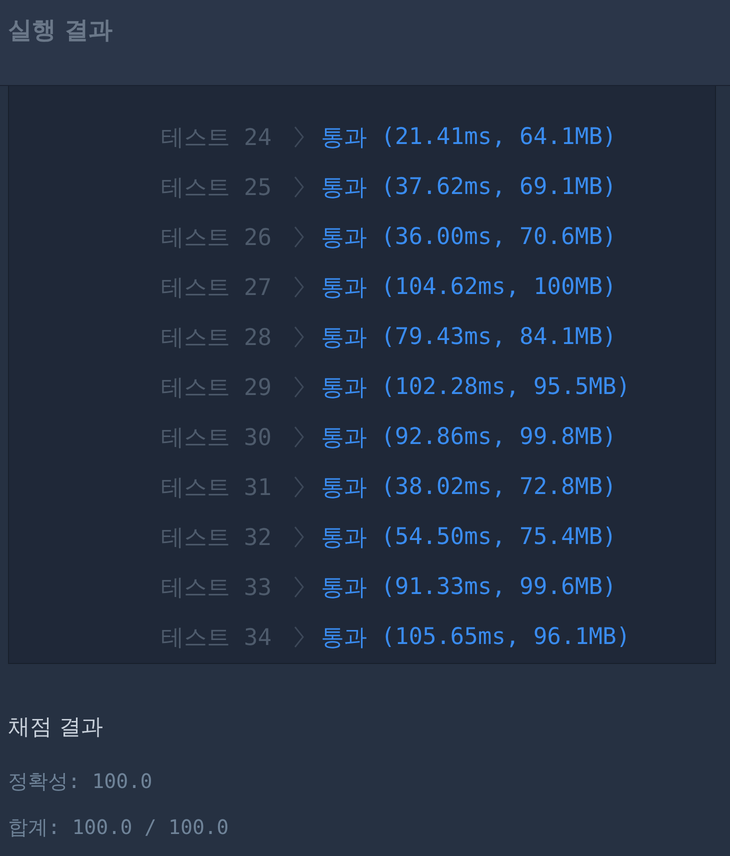 This screenshot has height=856, width=730. What do you see at coordinates (498, 187) in the screenshot?
I see `result-detail: (37.62ms, 69.1MB)` at bounding box center [498, 187].